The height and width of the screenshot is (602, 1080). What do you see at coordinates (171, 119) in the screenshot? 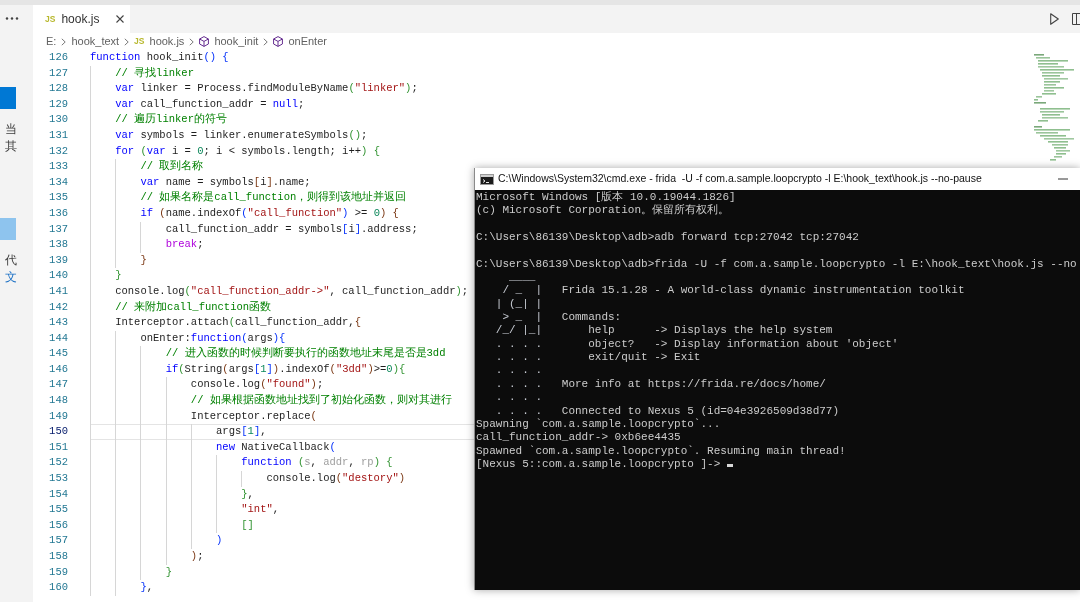
I see `code-line: // 遍历linker的符号` at bounding box center [171, 119].